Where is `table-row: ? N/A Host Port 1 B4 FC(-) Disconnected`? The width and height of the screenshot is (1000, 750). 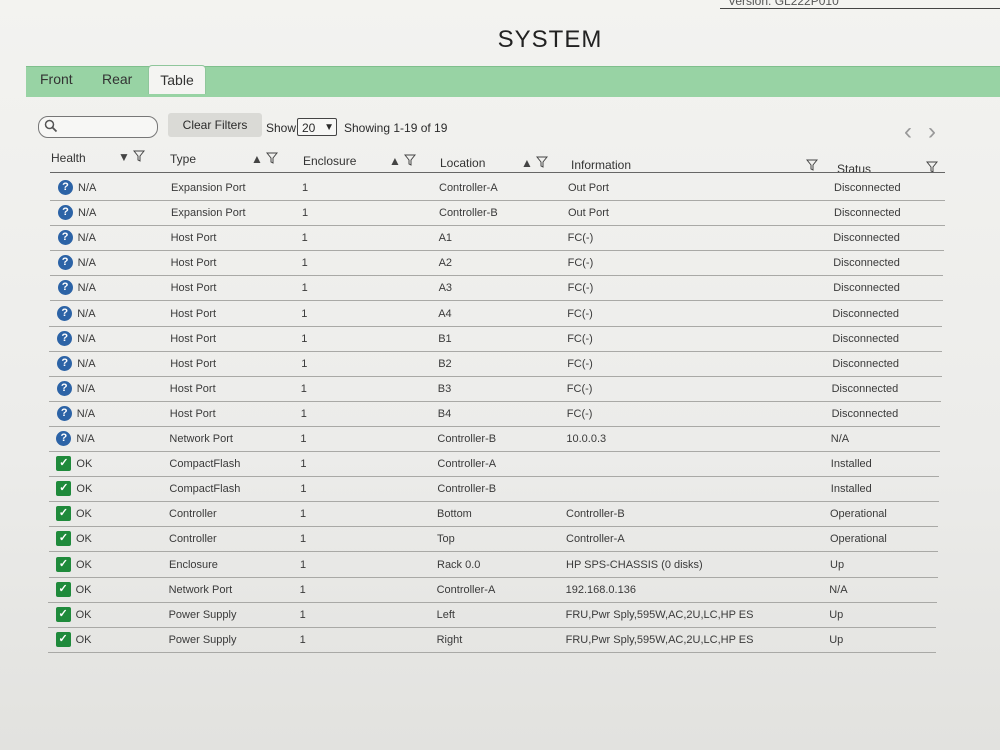 table-row: ? N/A Host Port 1 B4 FC(-) Disconnected is located at coordinates (500, 414).